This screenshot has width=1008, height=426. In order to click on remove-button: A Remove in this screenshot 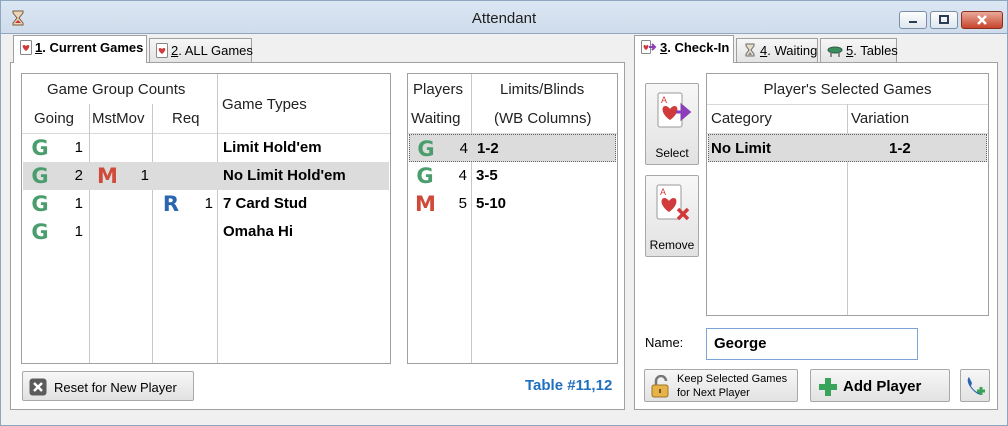, I will do `click(672, 216)`.